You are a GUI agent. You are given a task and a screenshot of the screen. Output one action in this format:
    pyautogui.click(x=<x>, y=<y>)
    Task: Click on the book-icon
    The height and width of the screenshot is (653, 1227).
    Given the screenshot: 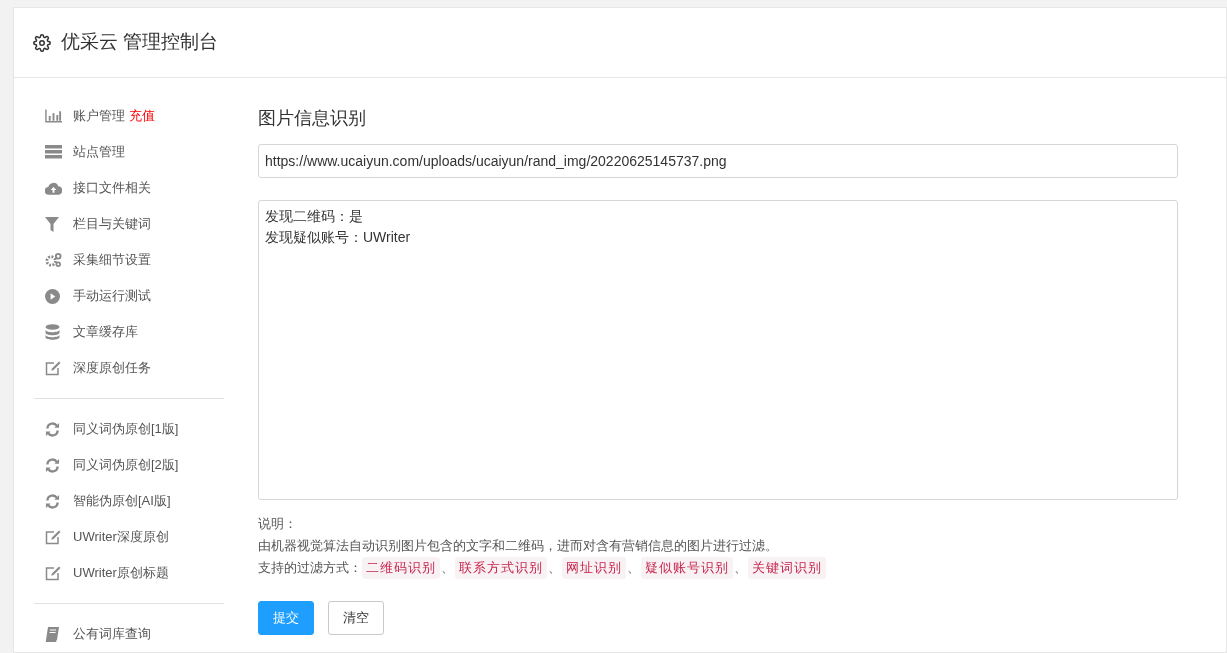 What is the action you would take?
    pyautogui.click(x=52, y=634)
    